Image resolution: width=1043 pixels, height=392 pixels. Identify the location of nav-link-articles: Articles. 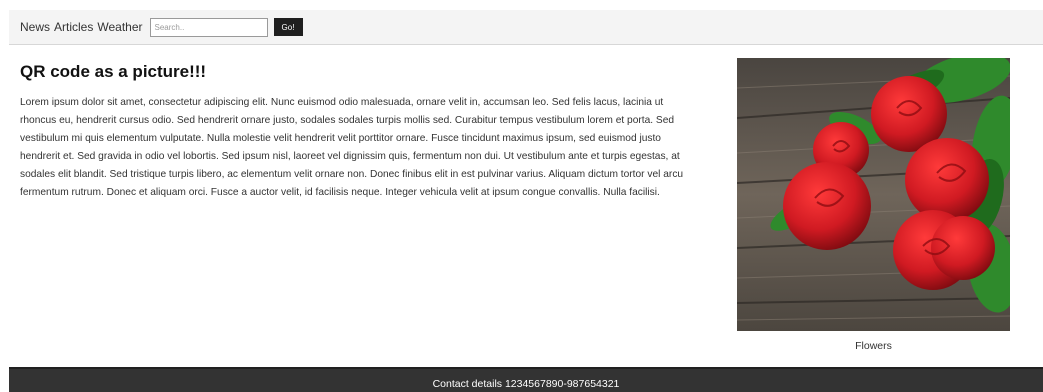
(73, 27).